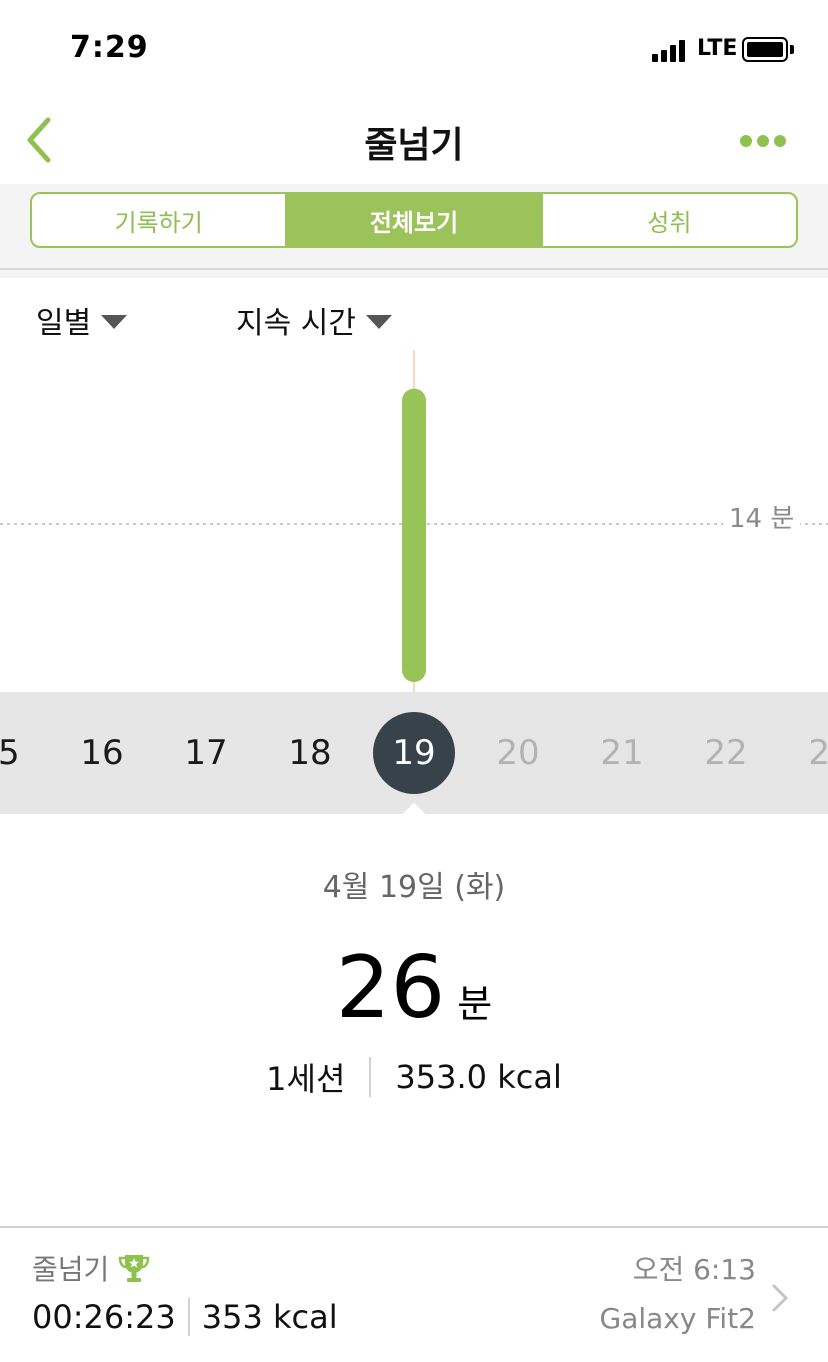  Describe the element at coordinates (478, 1077) in the screenshot. I see `summary-calories: 353.0 kcal` at that location.